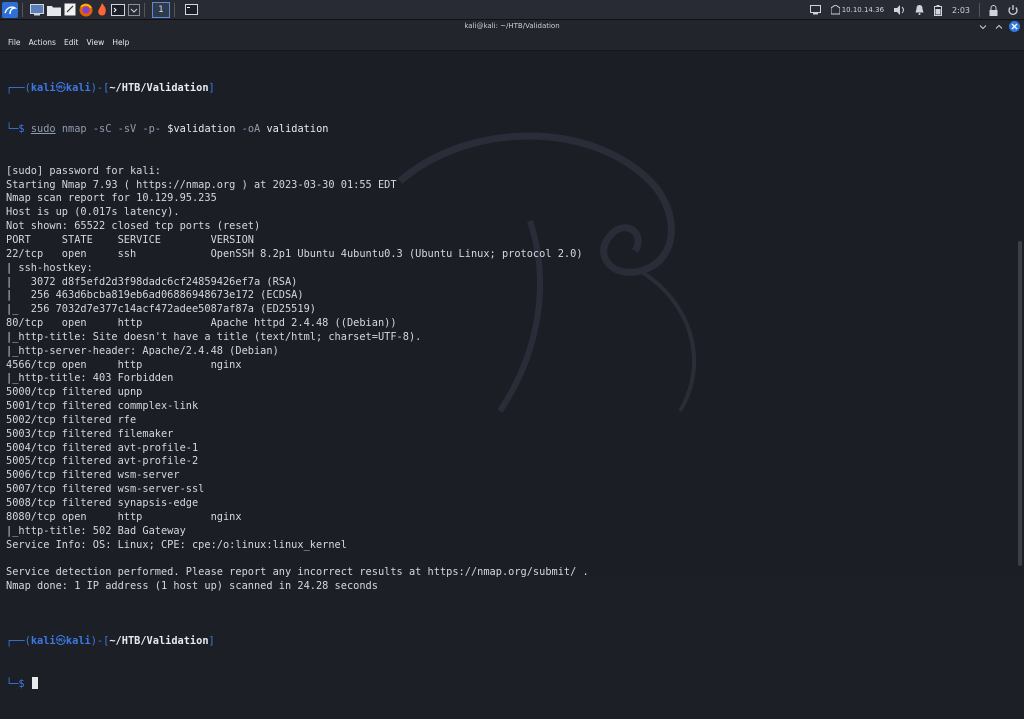 The image size is (1024, 719). Describe the element at coordinates (191, 10) in the screenshot. I see `taskbar-terminal-window` at that location.